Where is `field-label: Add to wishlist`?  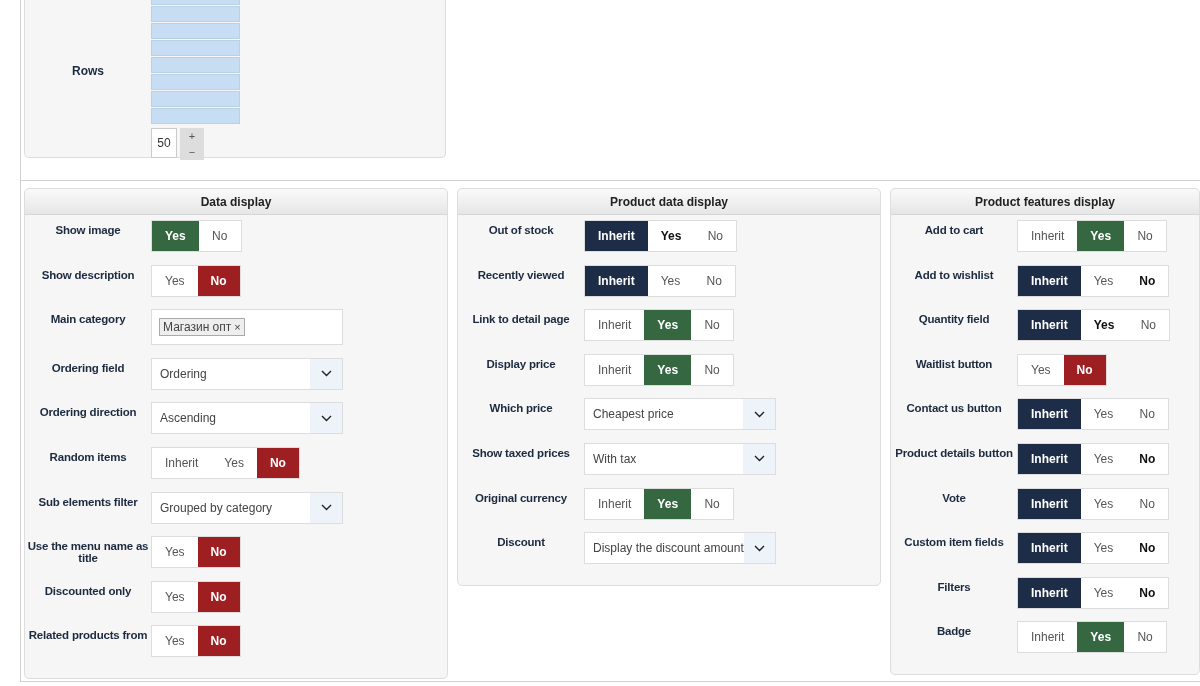
field-label: Add to wishlist is located at coordinates (954, 274).